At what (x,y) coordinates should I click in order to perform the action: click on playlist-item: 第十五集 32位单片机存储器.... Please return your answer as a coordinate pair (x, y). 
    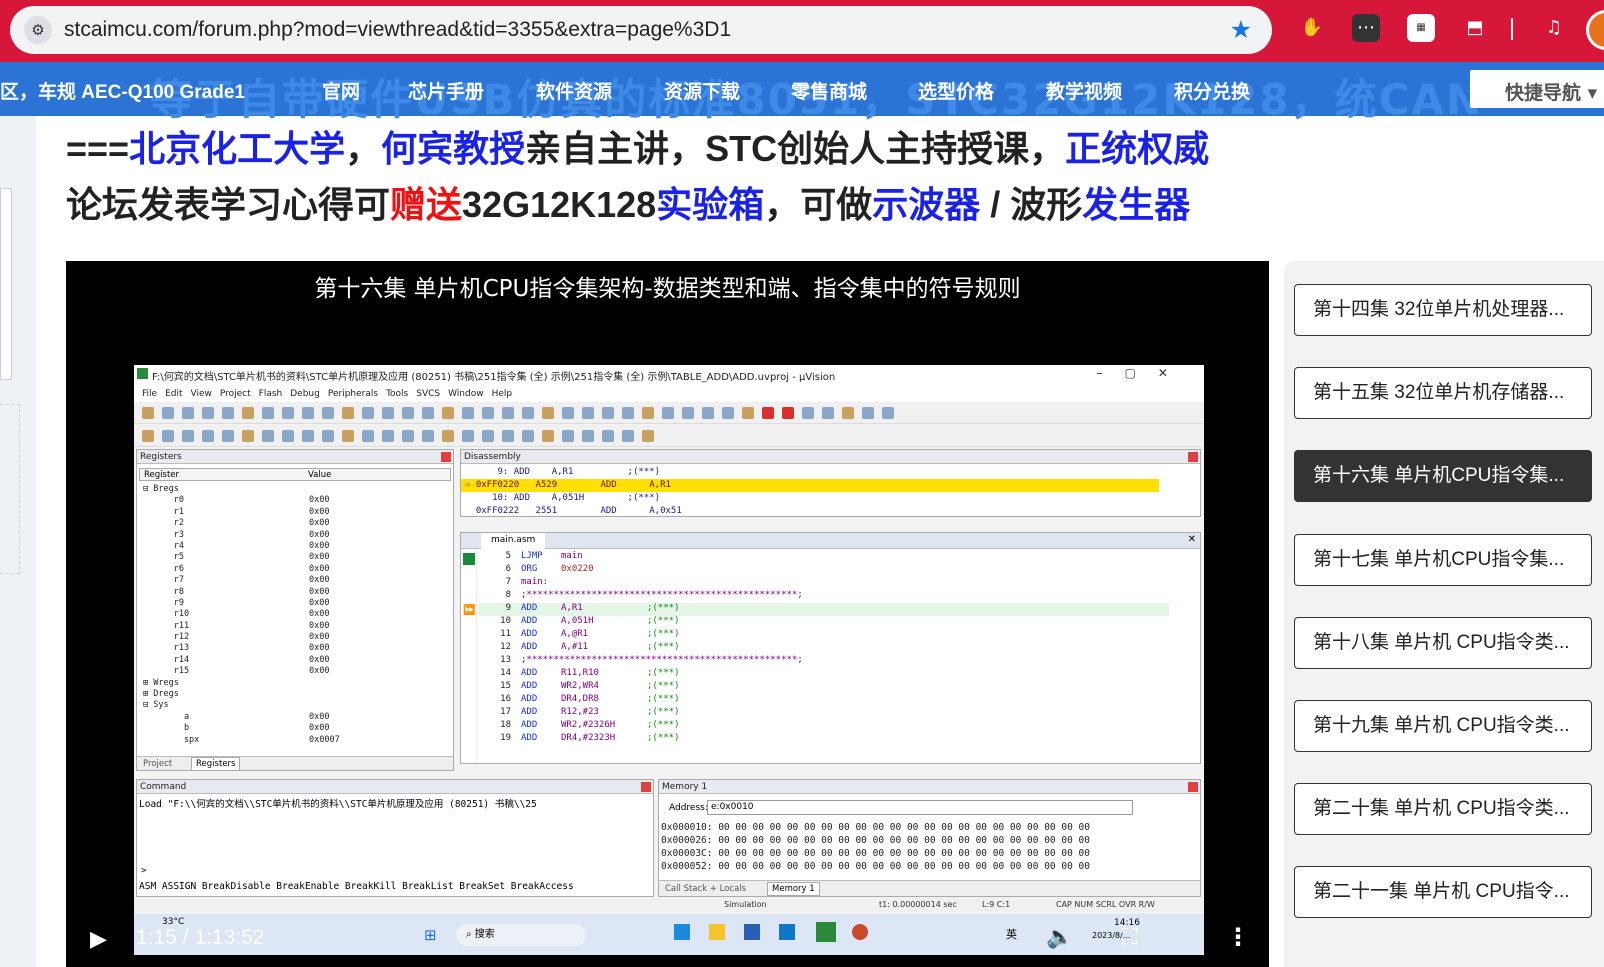
    Looking at the image, I should click on (1443, 393).